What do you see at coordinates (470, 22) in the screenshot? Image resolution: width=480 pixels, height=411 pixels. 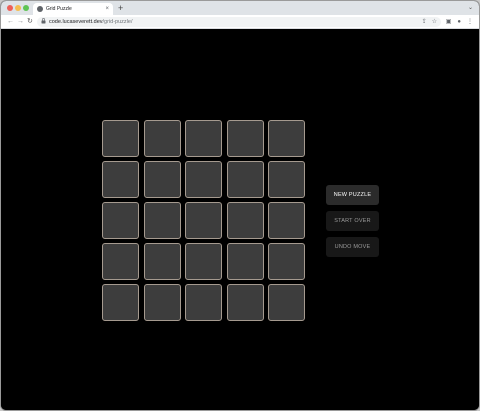 I see `browser-menu-icon: ⋮` at bounding box center [470, 22].